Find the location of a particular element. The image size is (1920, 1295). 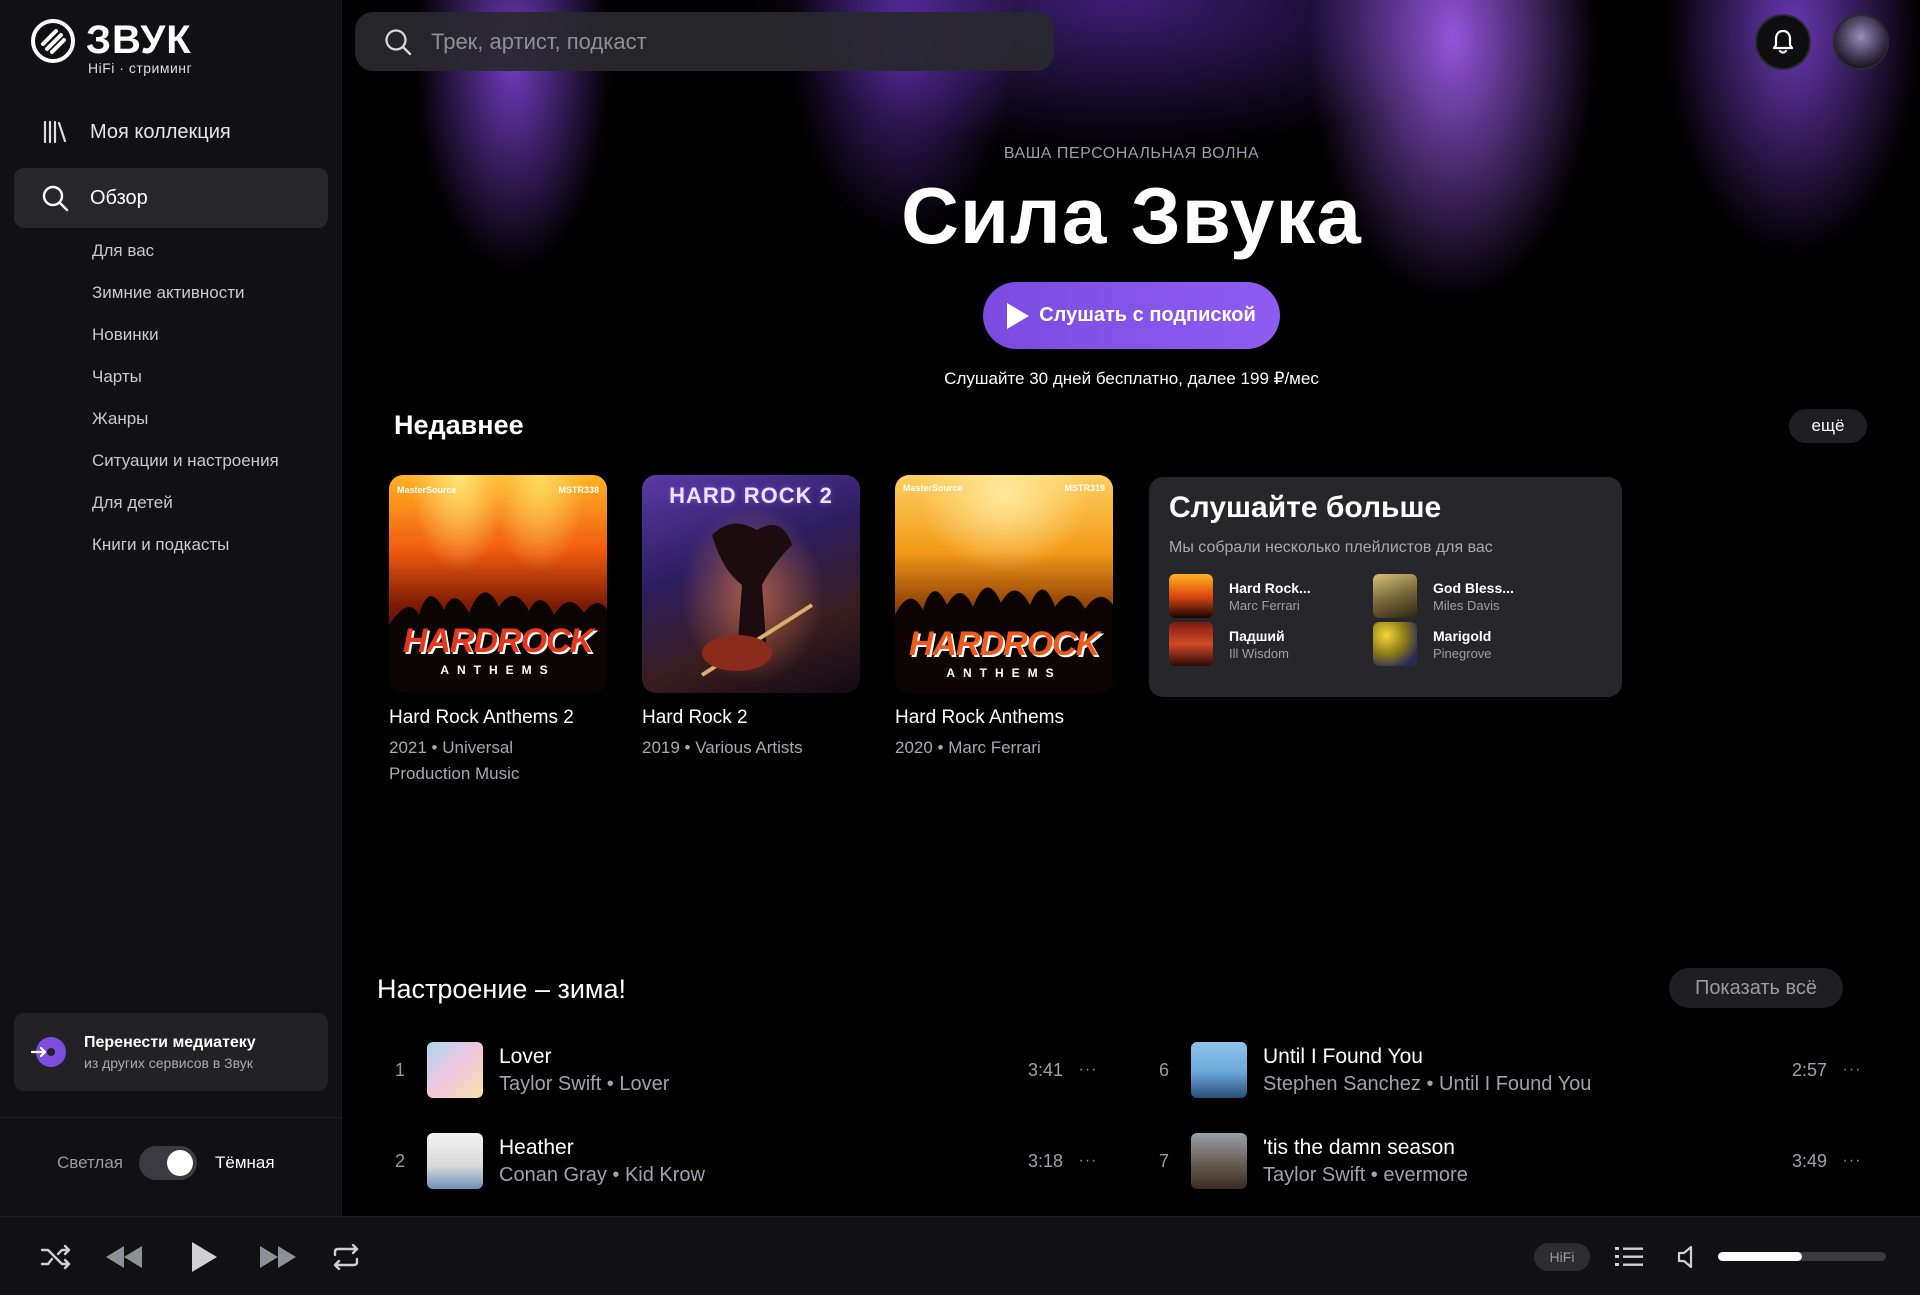

shuffle-button is located at coordinates (56, 1257).